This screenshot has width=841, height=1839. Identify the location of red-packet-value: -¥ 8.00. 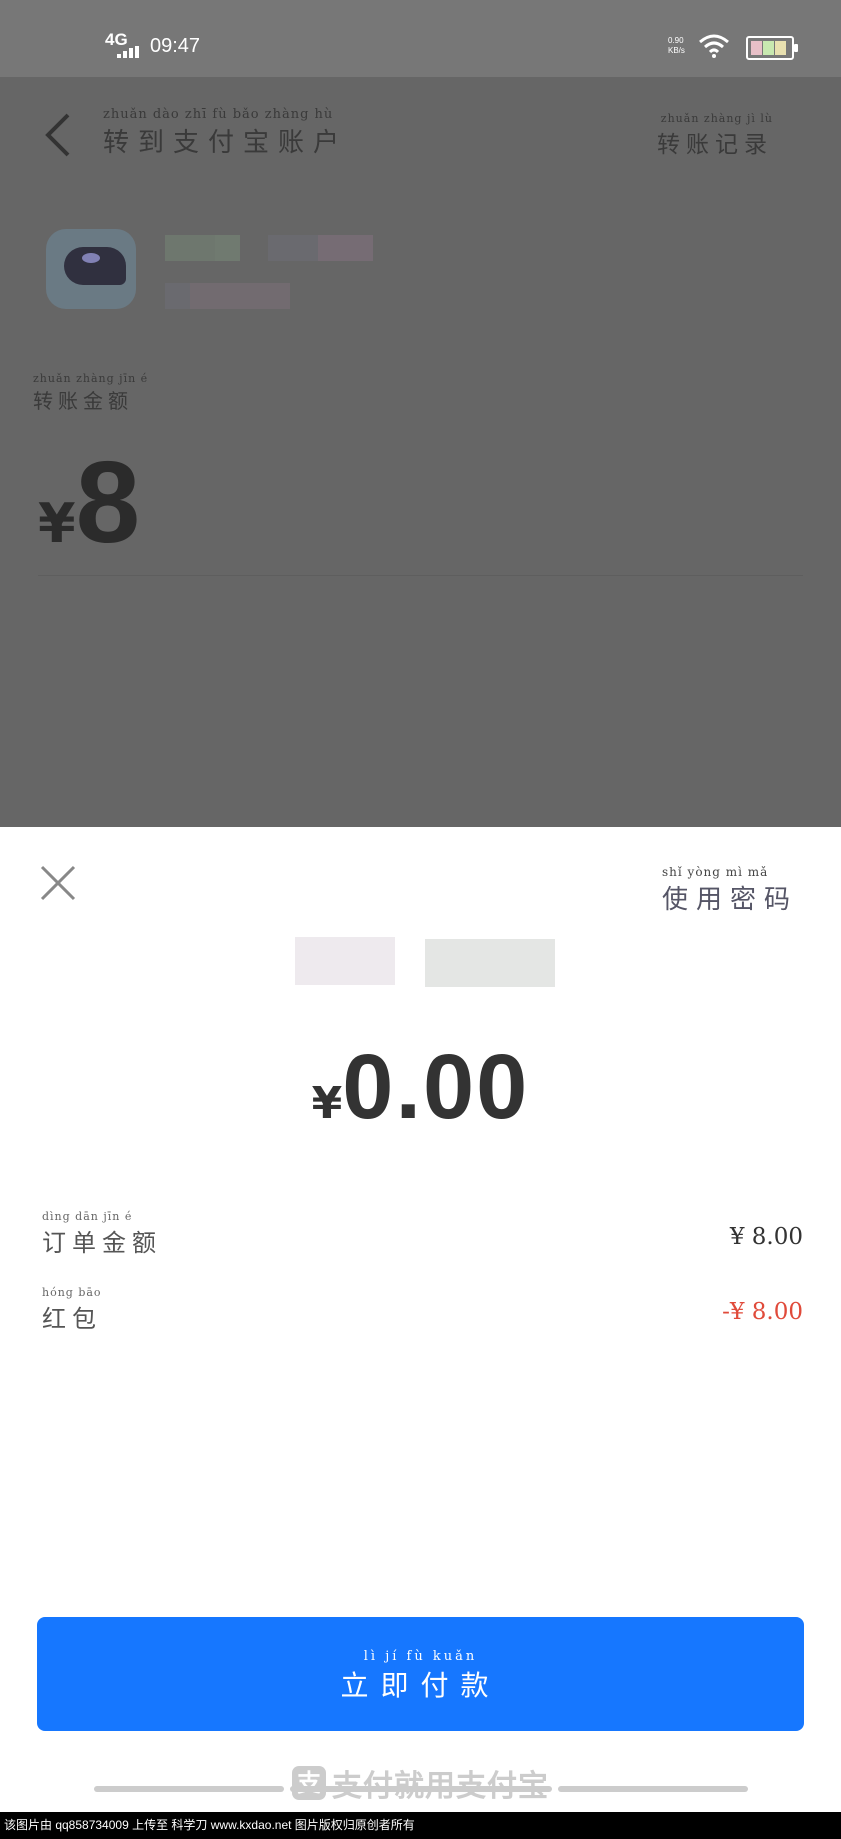
(762, 1312).